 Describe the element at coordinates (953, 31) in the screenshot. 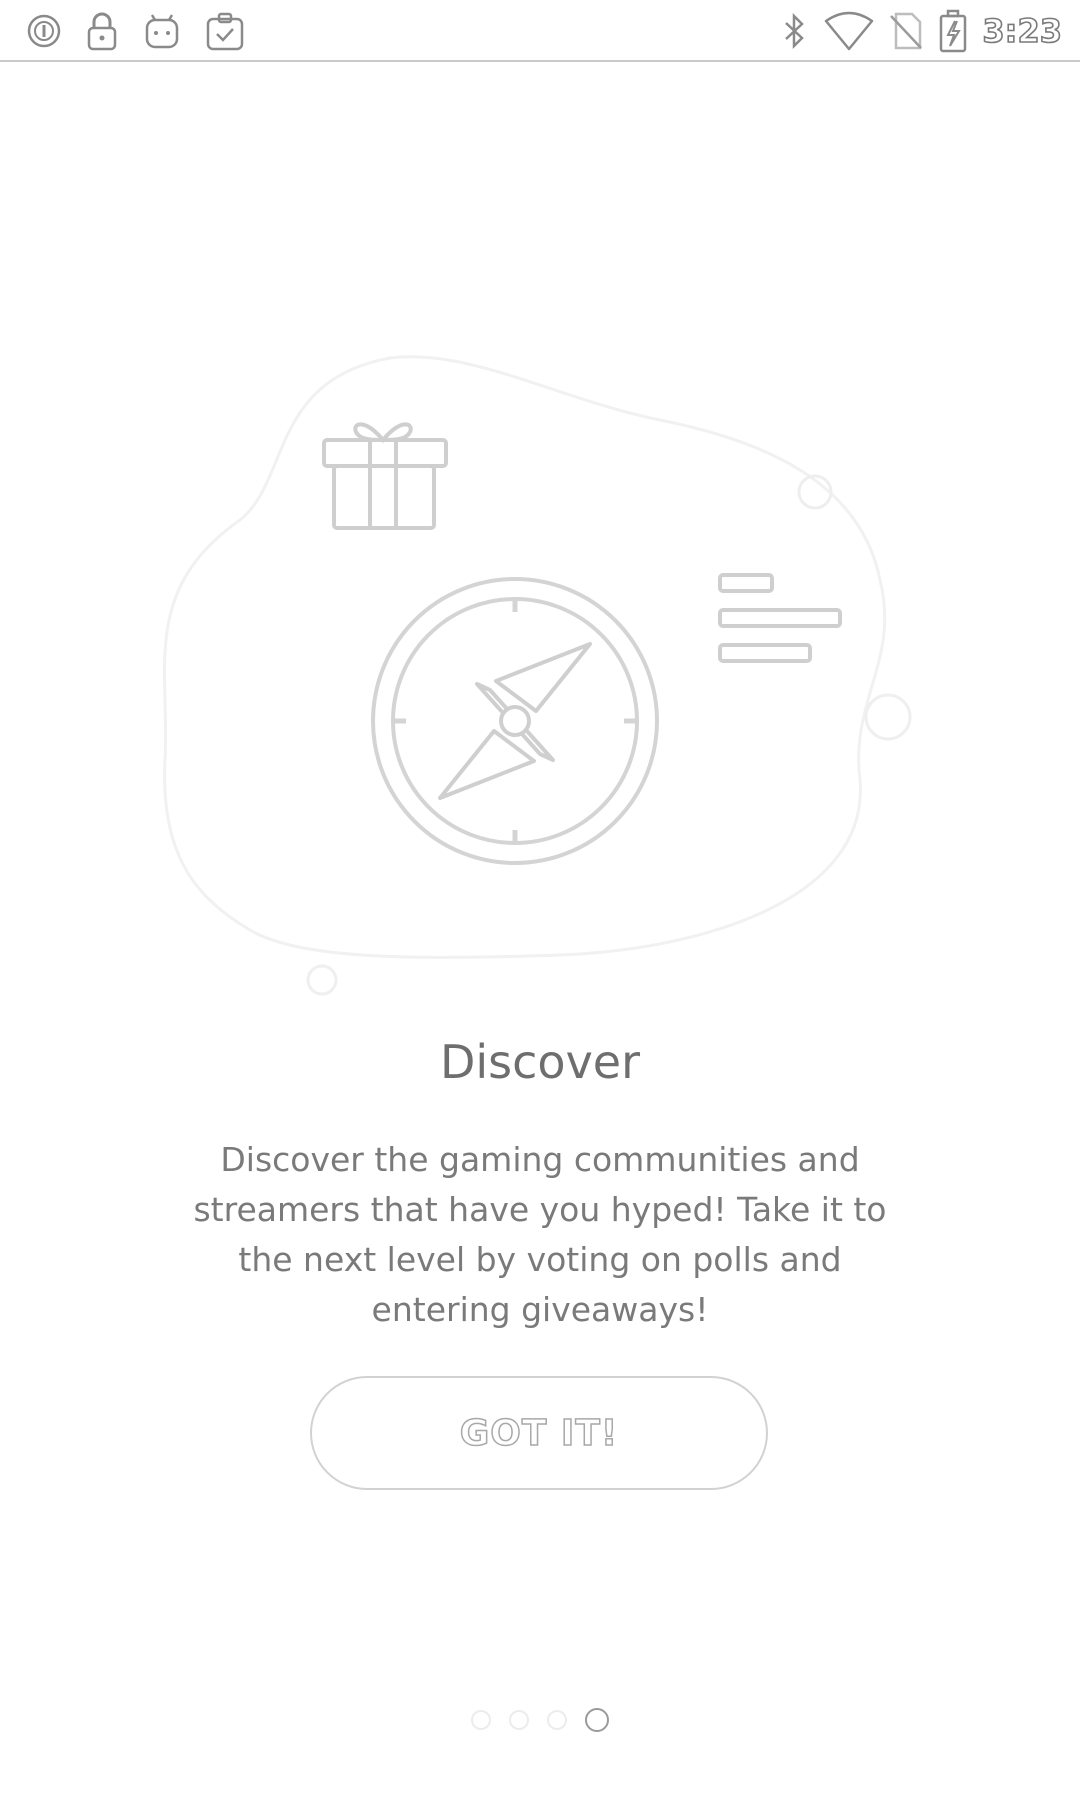

I see `battery-charging-icon` at that location.